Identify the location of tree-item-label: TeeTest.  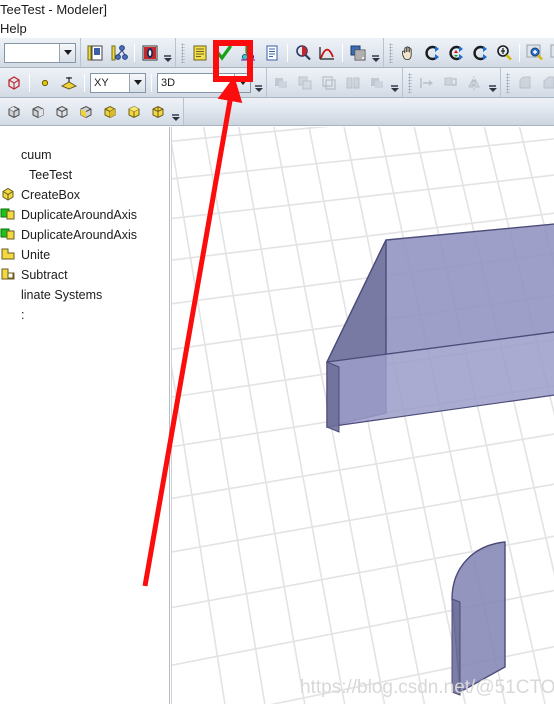
(51, 175).